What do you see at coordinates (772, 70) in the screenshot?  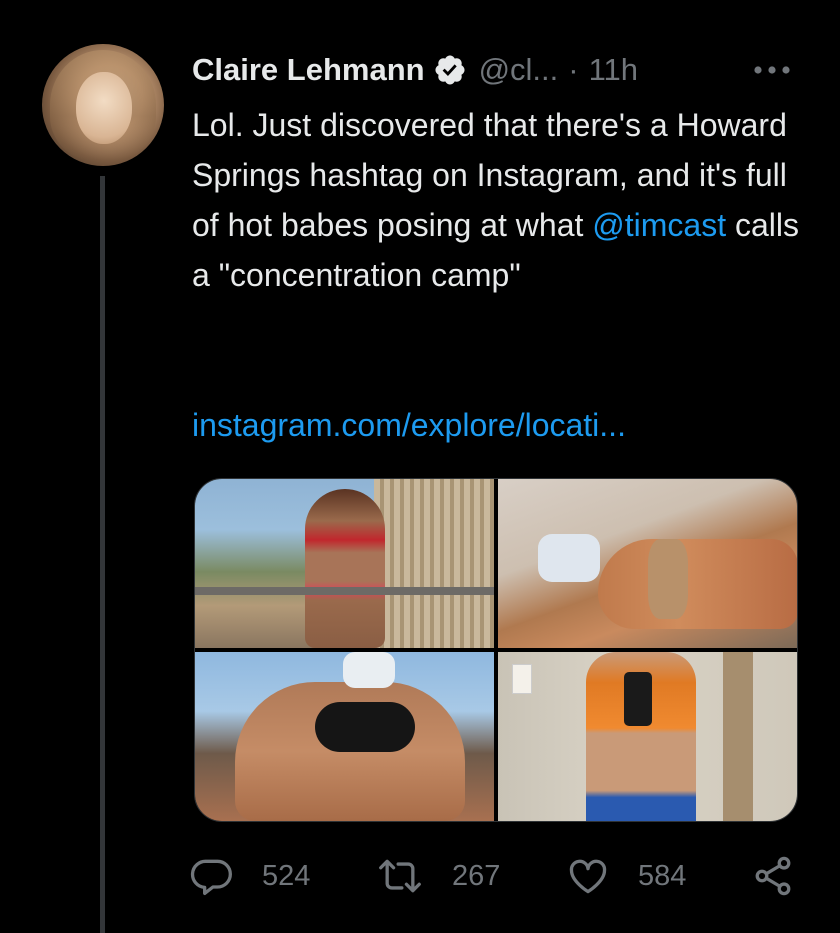 I see `more-horizontal-icon` at bounding box center [772, 70].